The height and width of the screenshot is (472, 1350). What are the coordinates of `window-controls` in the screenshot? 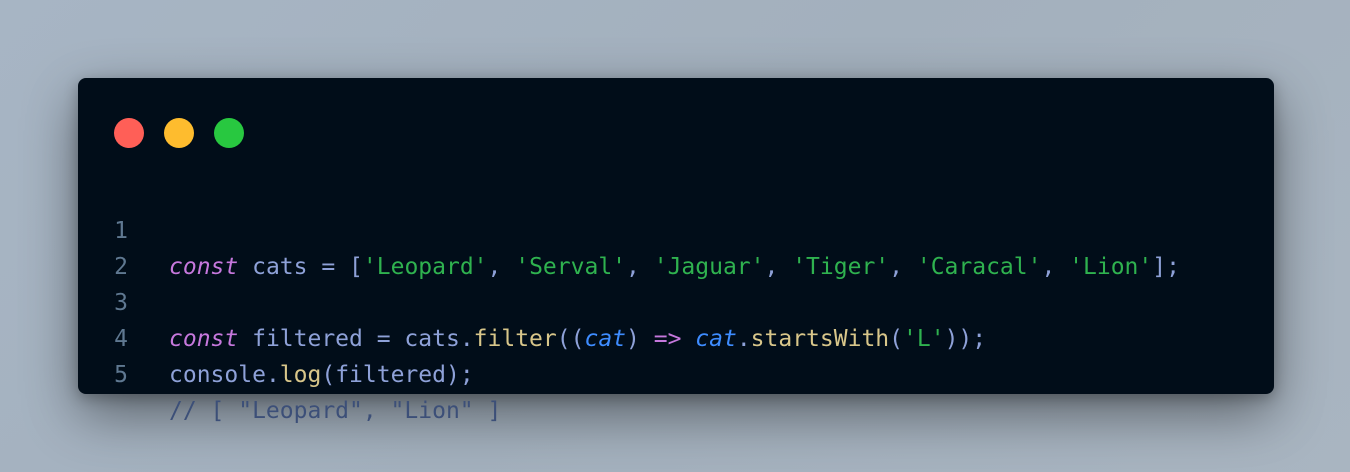 It's located at (189, 133).